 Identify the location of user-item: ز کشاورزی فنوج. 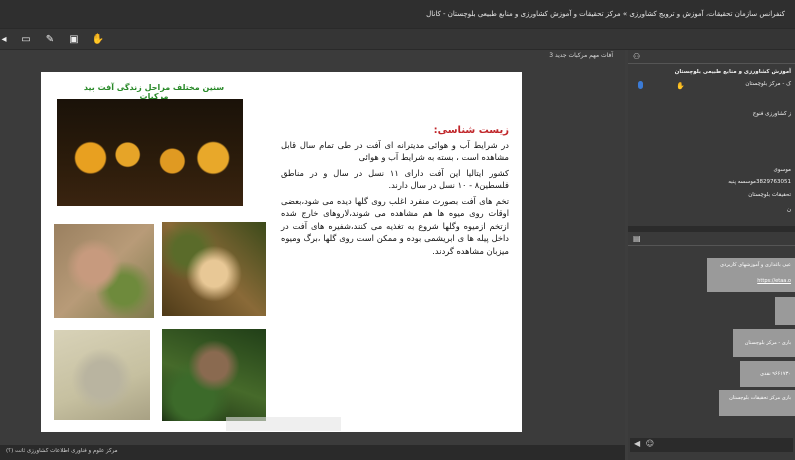
(772, 114).